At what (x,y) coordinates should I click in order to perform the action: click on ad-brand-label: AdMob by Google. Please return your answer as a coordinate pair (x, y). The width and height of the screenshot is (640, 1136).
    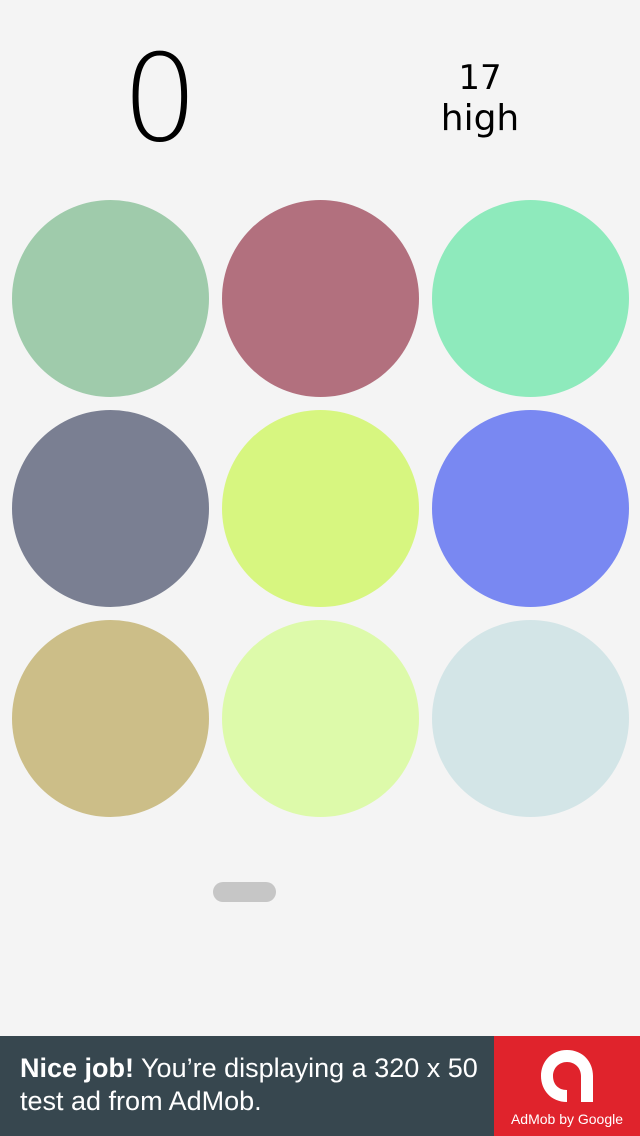
    Looking at the image, I should click on (567, 1119).